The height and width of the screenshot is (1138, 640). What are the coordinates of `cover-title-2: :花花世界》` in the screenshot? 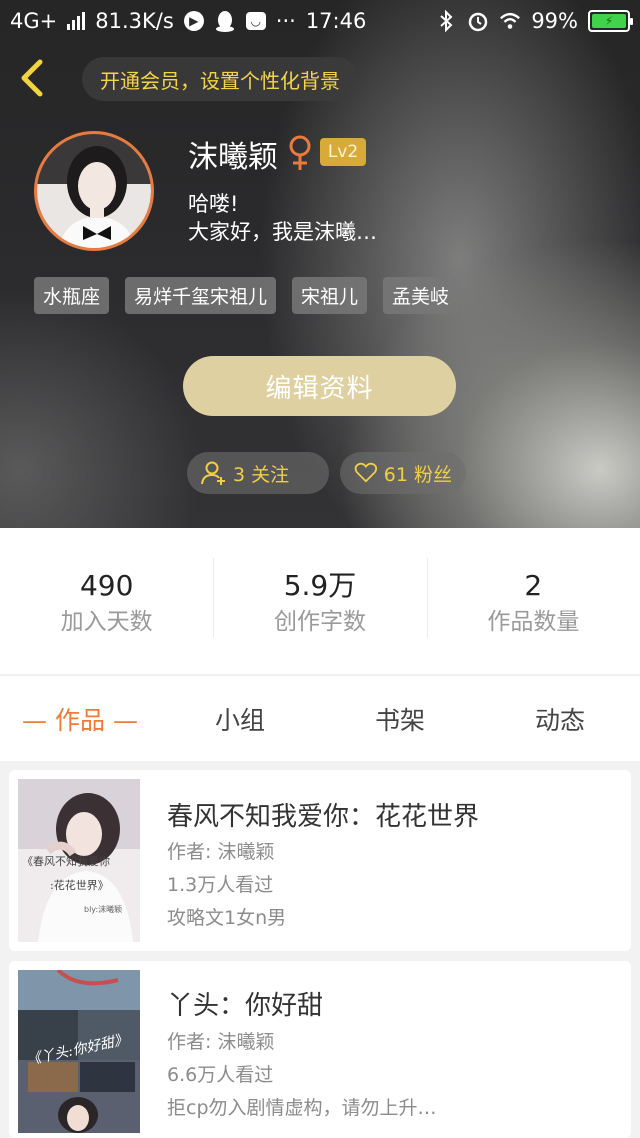 It's located at (79, 885).